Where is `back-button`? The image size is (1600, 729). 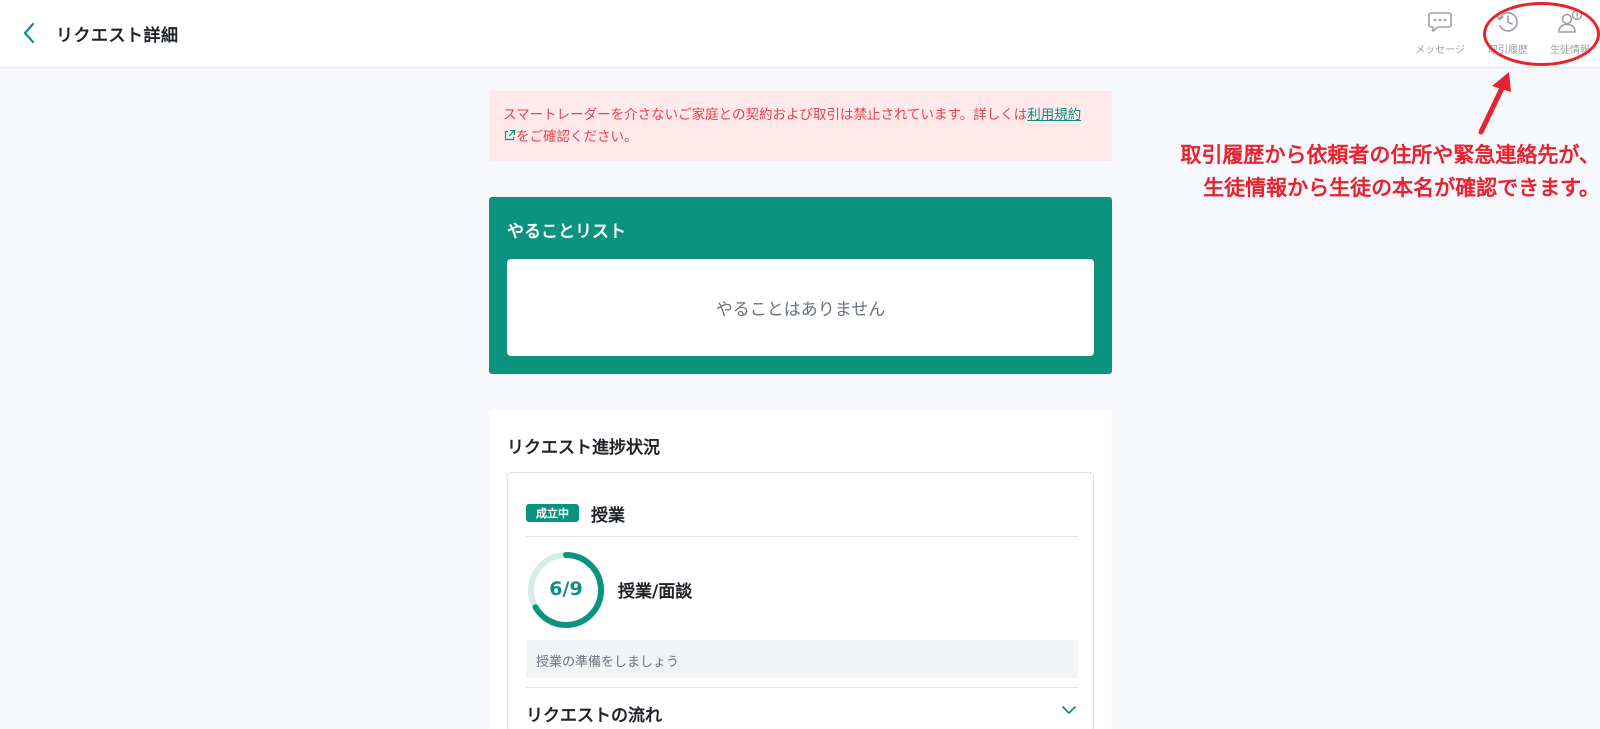 back-button is located at coordinates (29, 33).